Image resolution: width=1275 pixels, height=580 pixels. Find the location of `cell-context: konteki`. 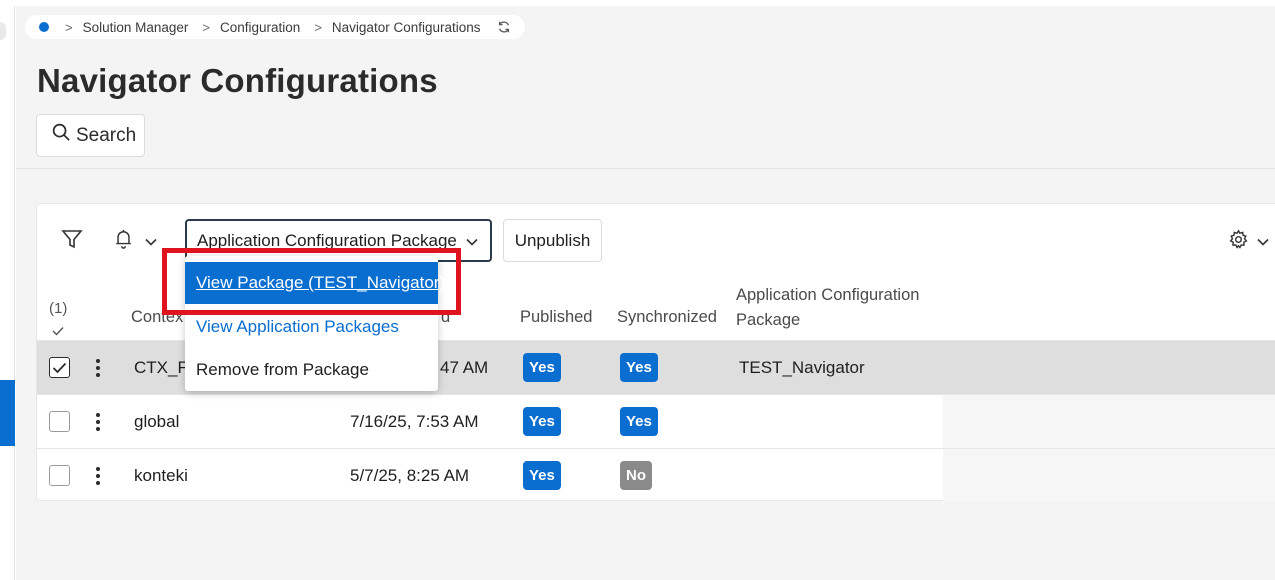

cell-context: konteki is located at coordinates (161, 475).